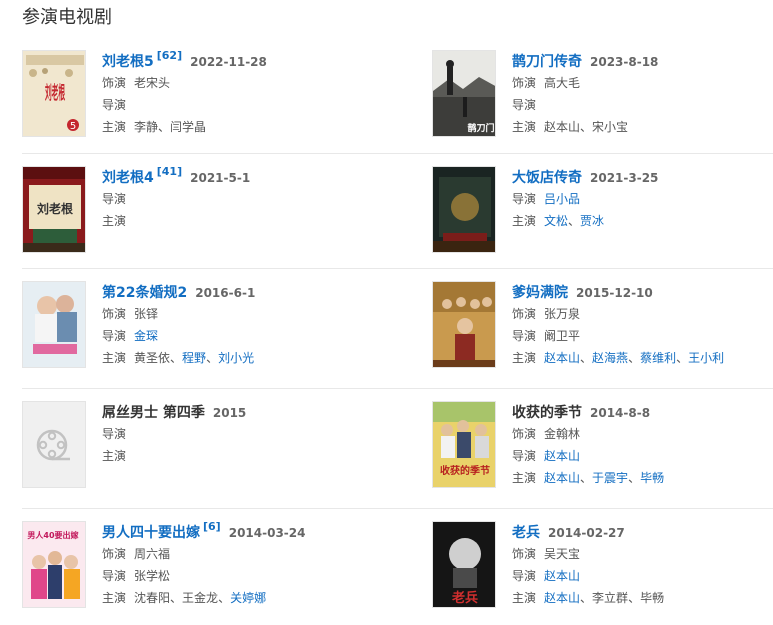 The image size is (773, 625). Describe the element at coordinates (54, 564) in the screenshot. I see `poster-man40: 男人40要出嫁` at that location.